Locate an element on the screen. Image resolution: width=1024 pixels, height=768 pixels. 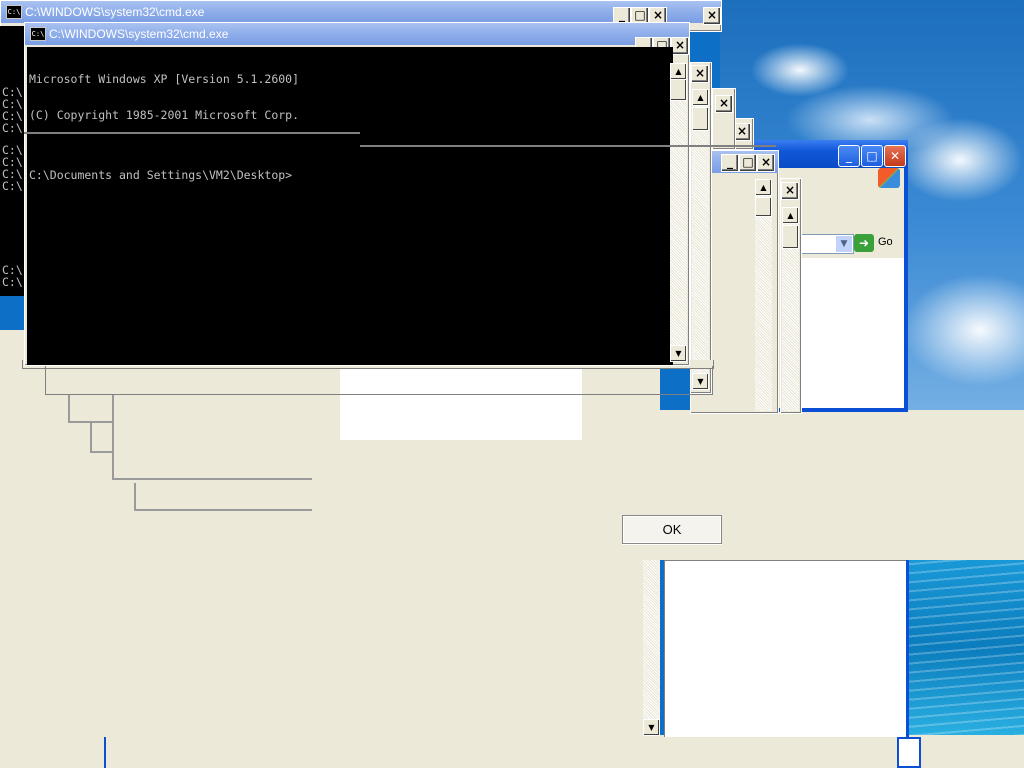
ghost-window: × is located at coordinates (724, 119).